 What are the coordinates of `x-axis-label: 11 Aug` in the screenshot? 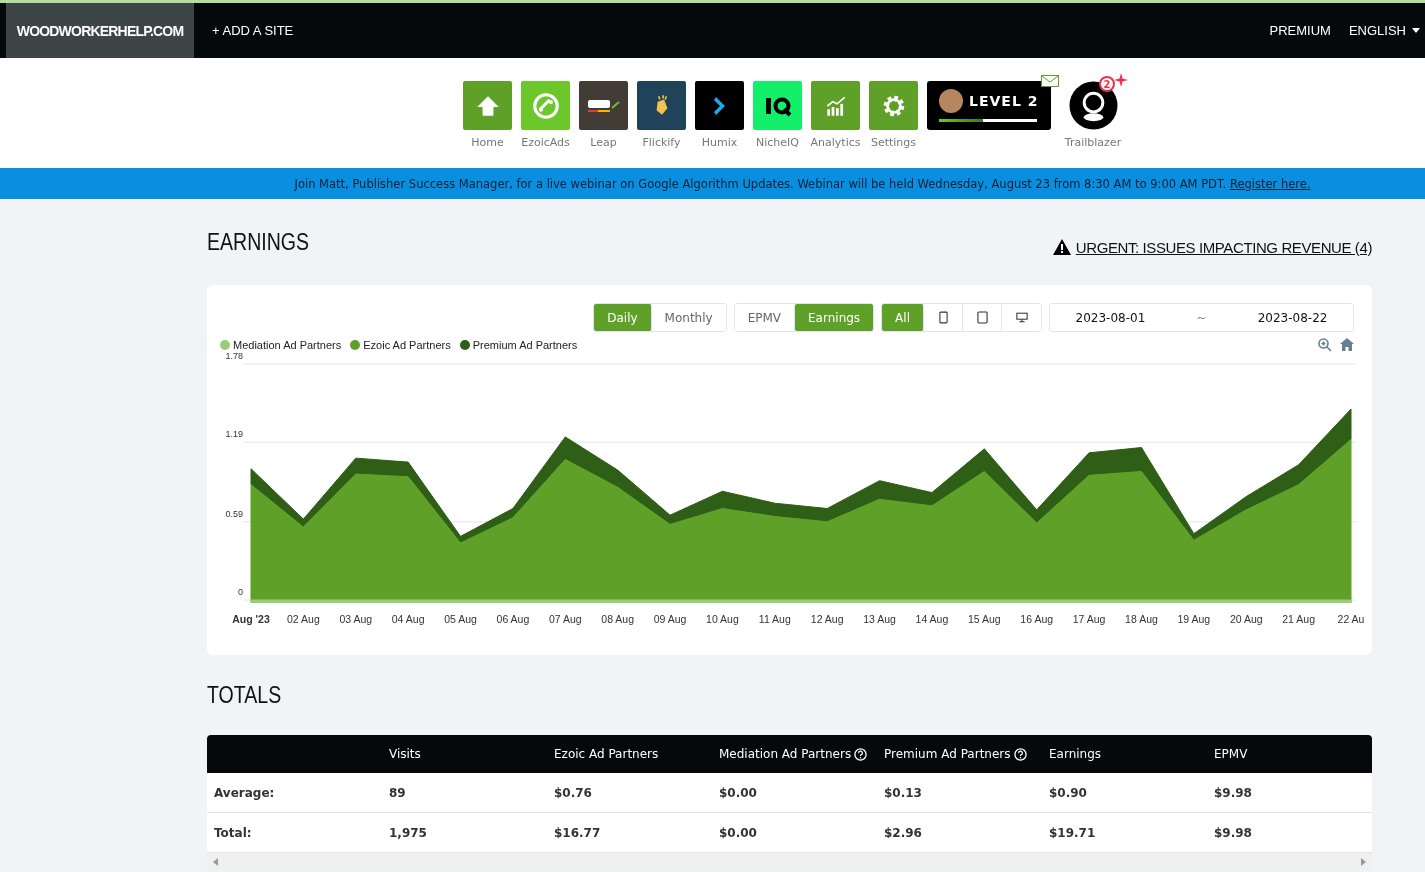 It's located at (774, 619).